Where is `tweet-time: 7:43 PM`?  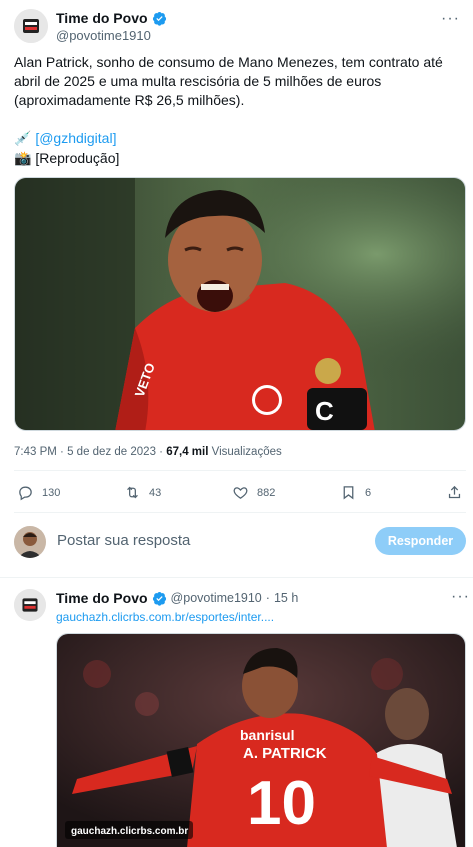
tweet-time: 7:43 PM is located at coordinates (35, 452).